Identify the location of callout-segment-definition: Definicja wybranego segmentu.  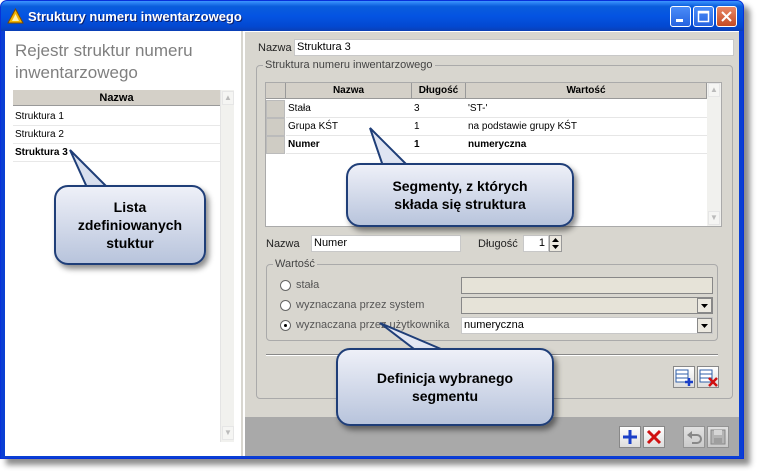
(445, 387).